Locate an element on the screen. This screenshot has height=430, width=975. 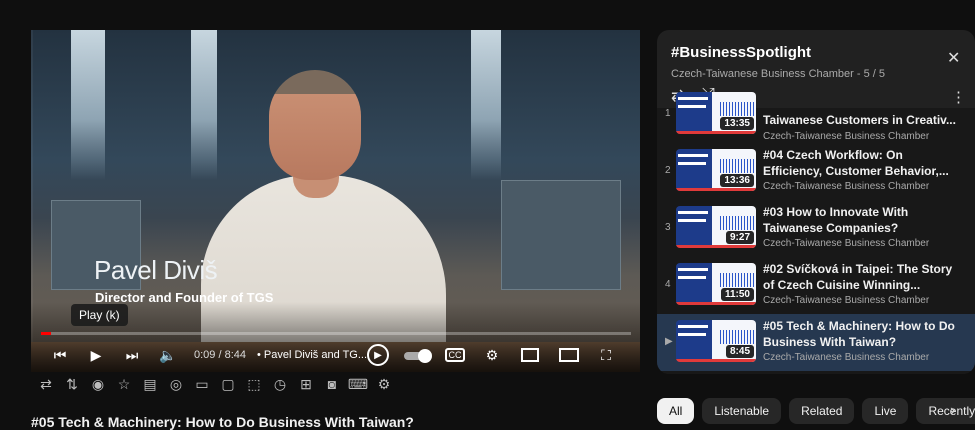
autoplay-toggle-knob is located at coordinates (425, 356).